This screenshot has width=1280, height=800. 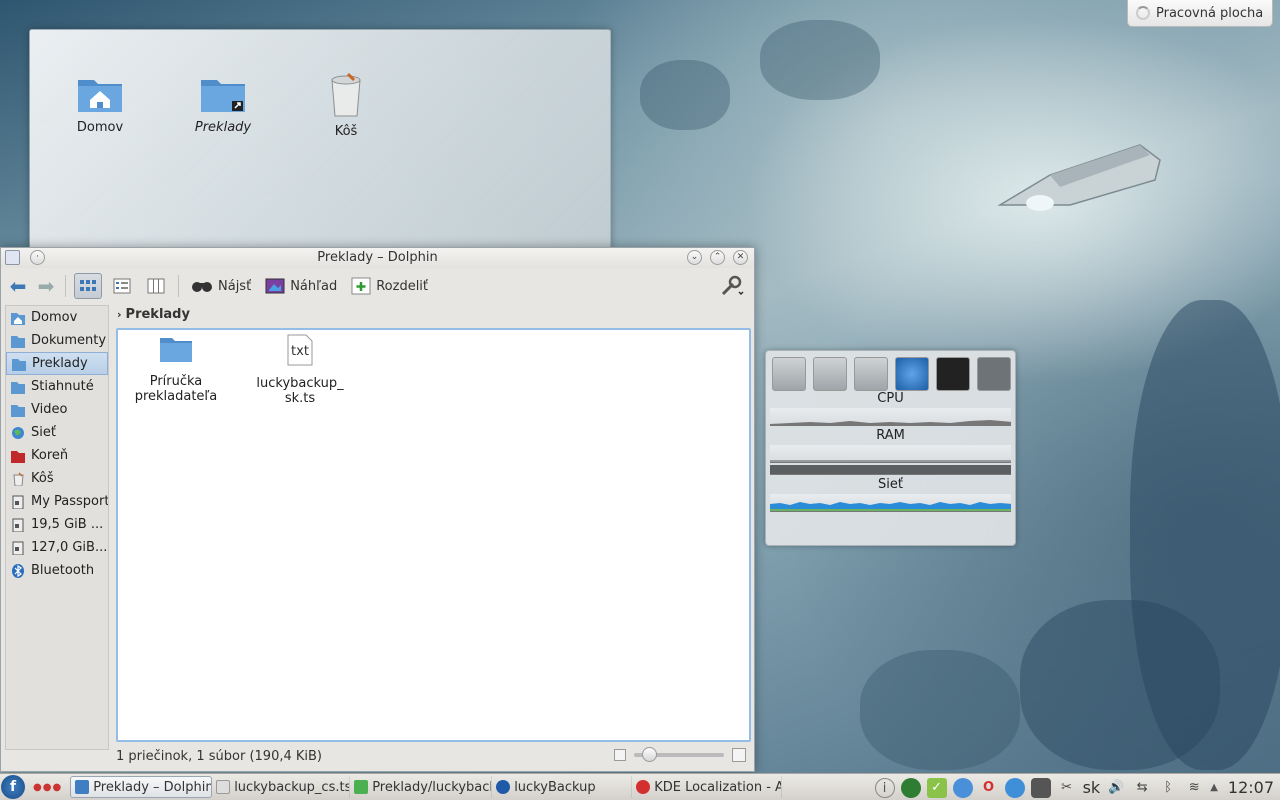 I want to click on icons-view-icon, so click(x=88, y=285).